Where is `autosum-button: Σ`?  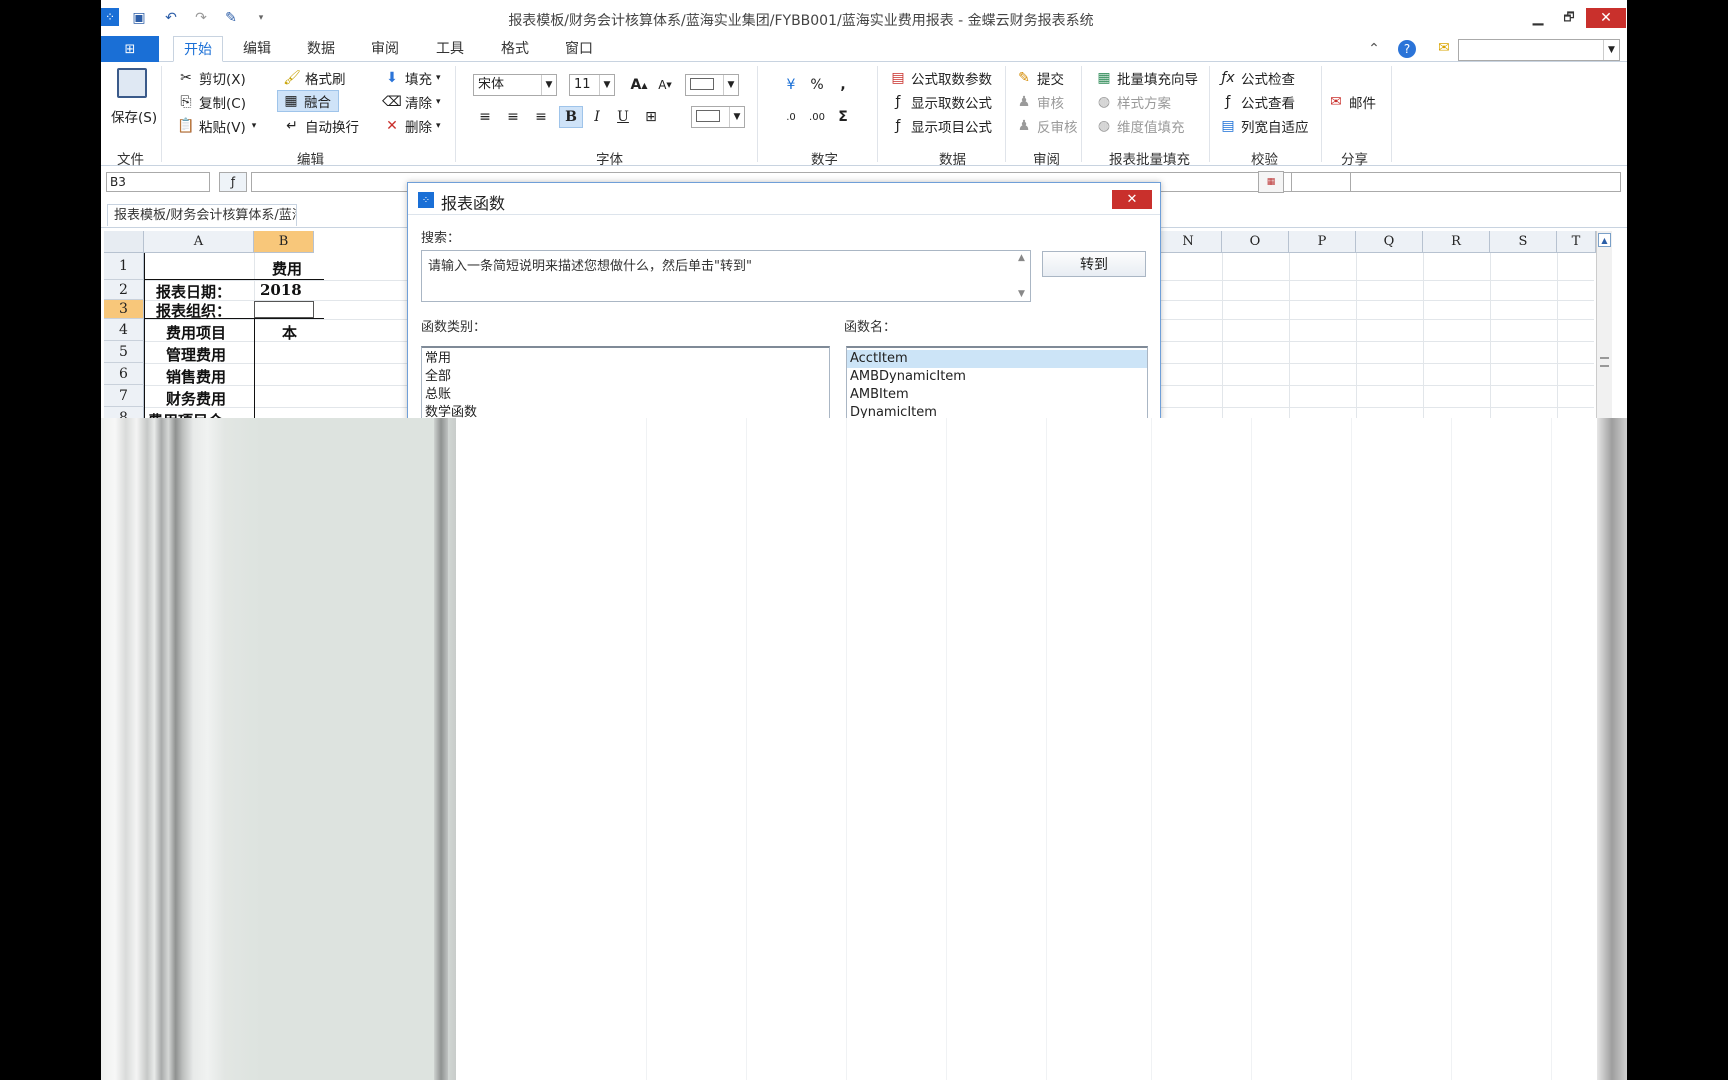 autosum-button: Σ is located at coordinates (843, 117).